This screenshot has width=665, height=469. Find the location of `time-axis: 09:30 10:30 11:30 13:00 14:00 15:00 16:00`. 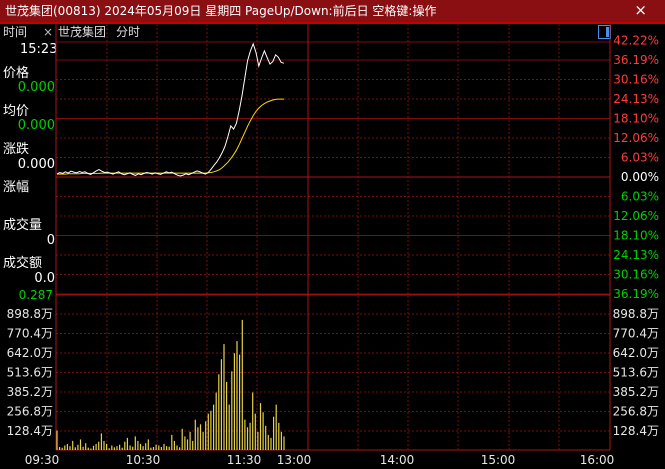

time-axis: 09:30 10:30 11:30 13:00 14:00 15:00 16:00 is located at coordinates (320, 460).